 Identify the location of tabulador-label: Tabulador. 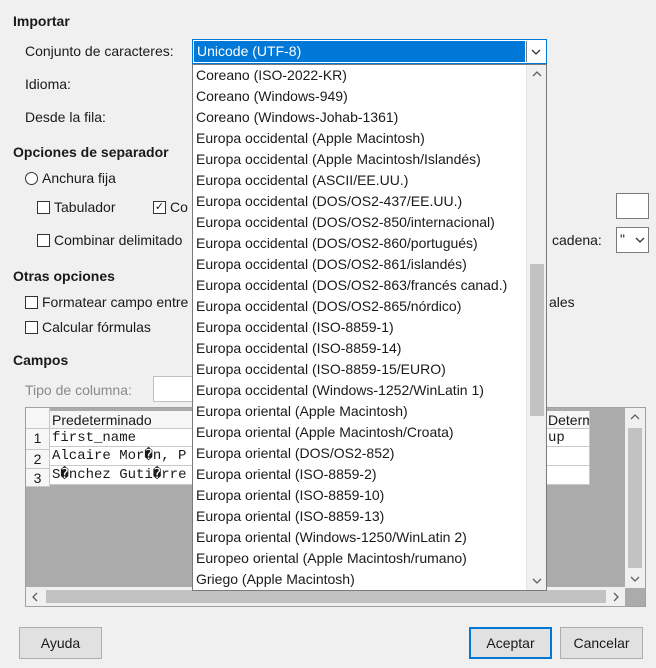
(85, 207).